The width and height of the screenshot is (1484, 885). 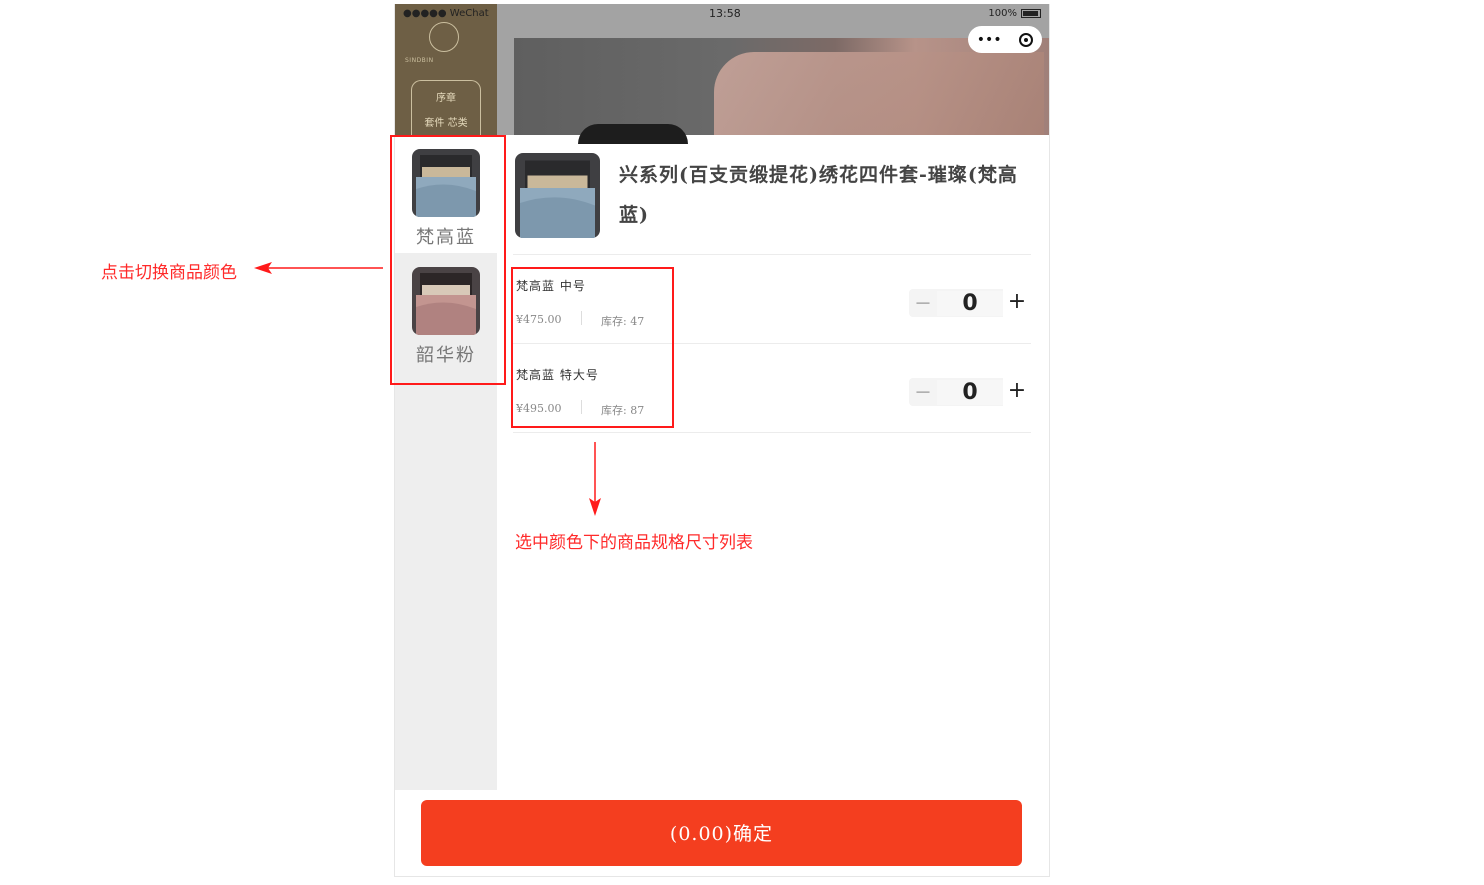 What do you see at coordinates (1002, 13) in the screenshot?
I see `battery-percent: 100%` at bounding box center [1002, 13].